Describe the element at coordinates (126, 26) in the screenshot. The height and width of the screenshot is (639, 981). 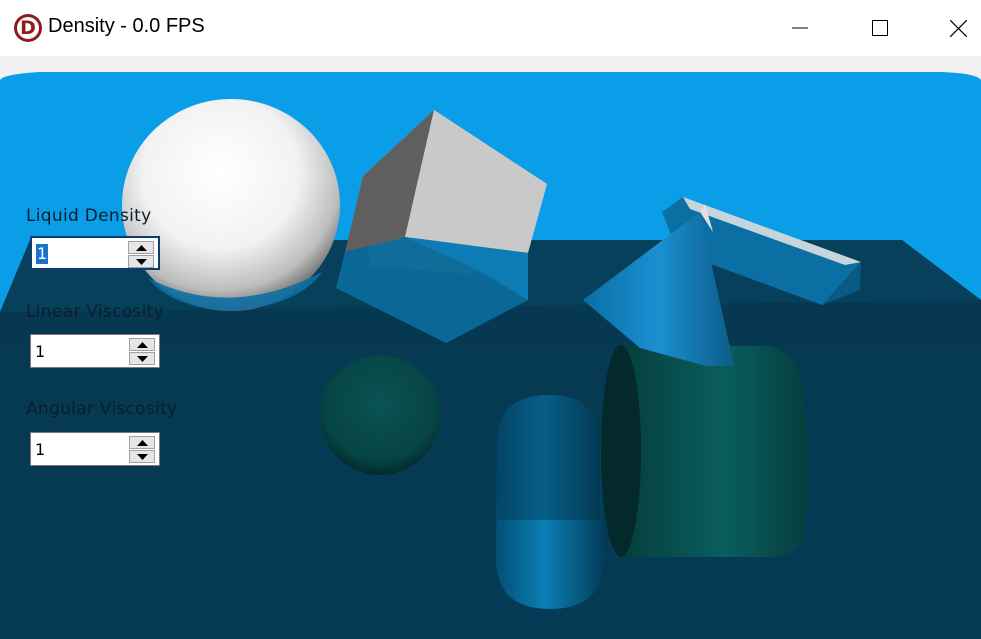
I see `window-title: Density - 0.0 FPS` at that location.